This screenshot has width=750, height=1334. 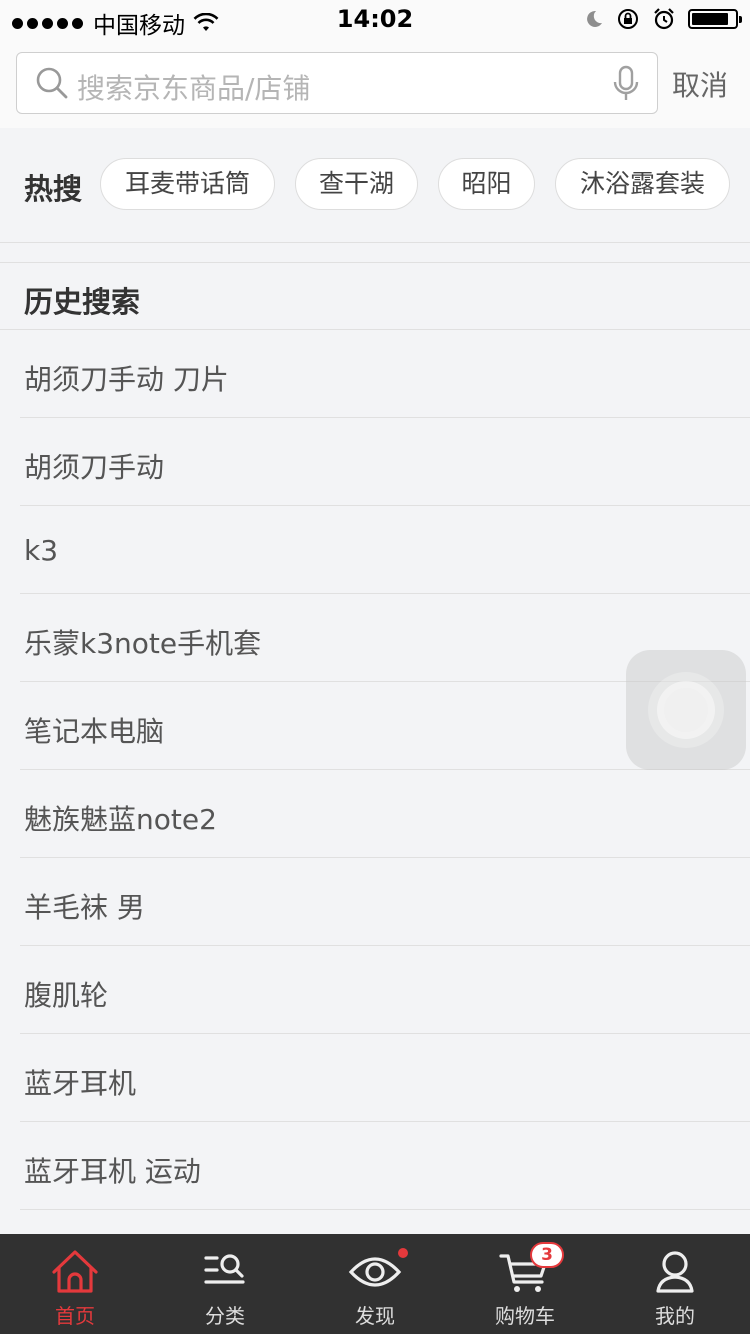 What do you see at coordinates (225, 1316) in the screenshot?
I see `tab-label: 分类` at bounding box center [225, 1316].